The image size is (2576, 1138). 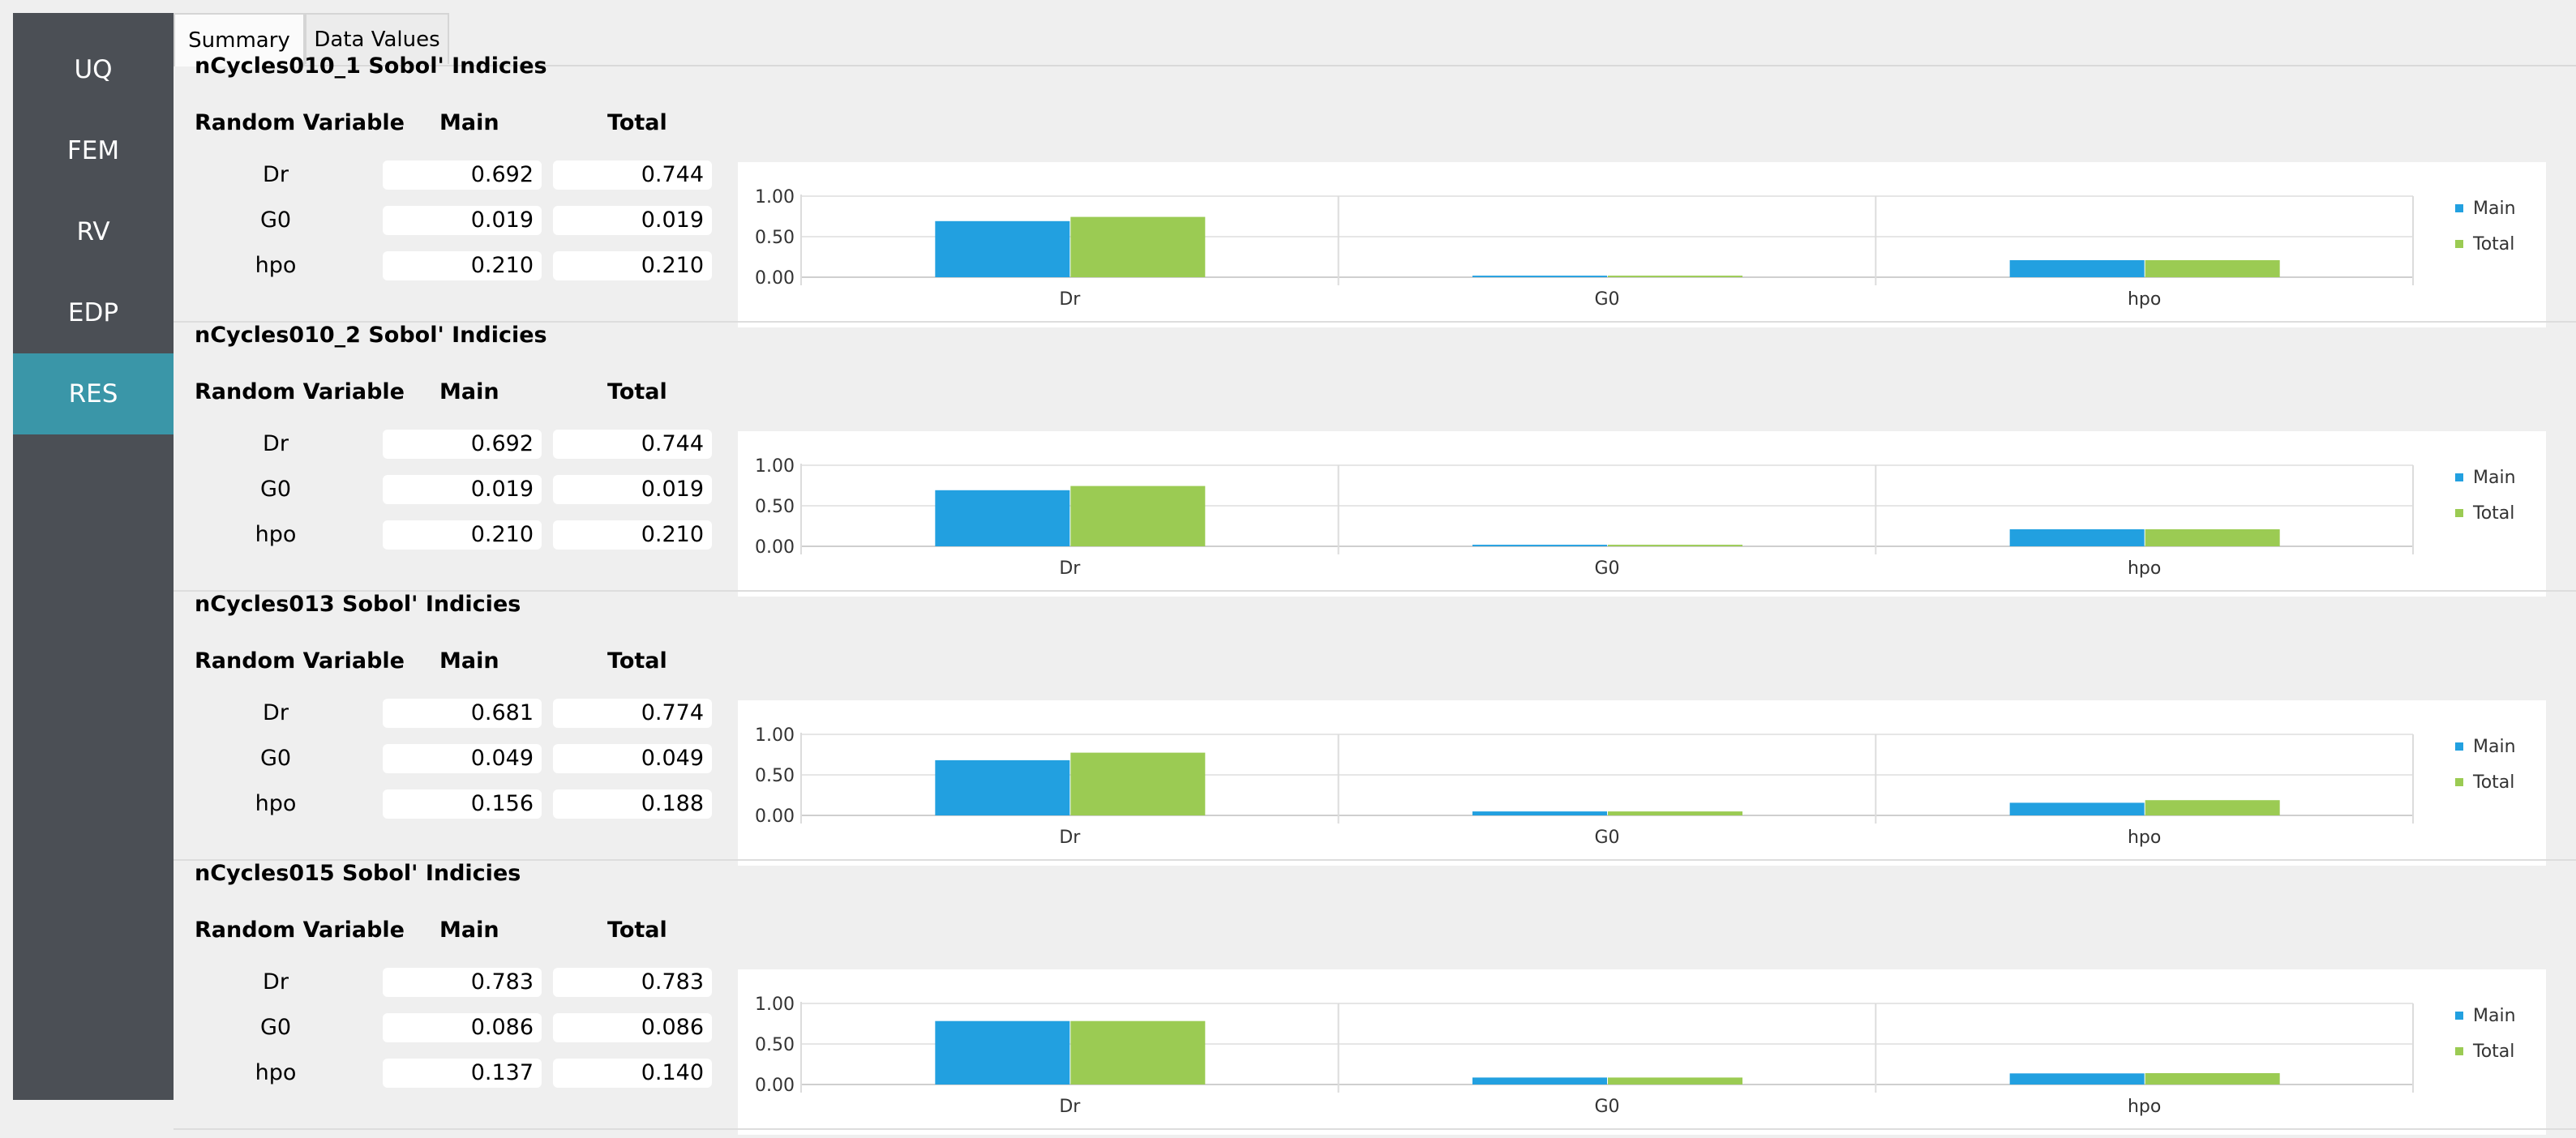 What do you see at coordinates (371, 335) in the screenshot?
I see `section-title: nCycles010_2 Sobol' Indicies` at bounding box center [371, 335].